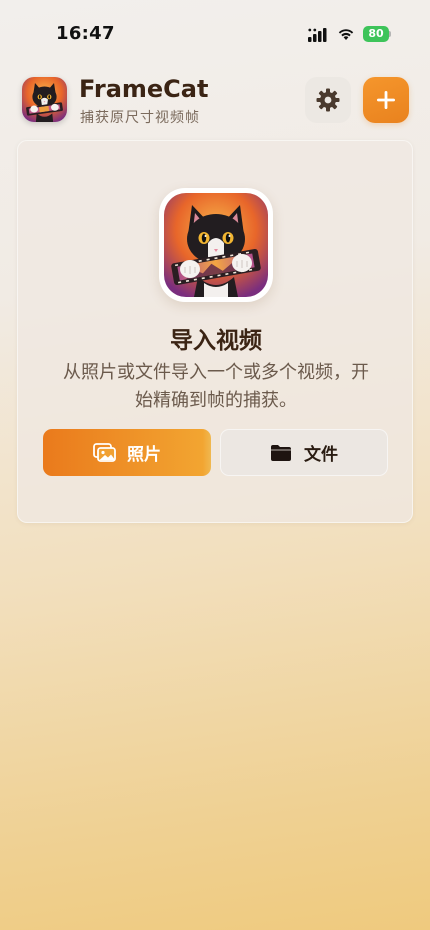 The width and height of the screenshot is (430, 930). I want to click on folder-icon, so click(281, 452).